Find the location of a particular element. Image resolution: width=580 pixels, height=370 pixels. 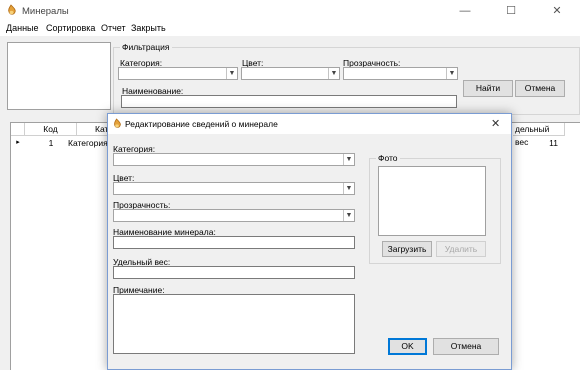

menu-close: Закрыть is located at coordinates (148, 28).